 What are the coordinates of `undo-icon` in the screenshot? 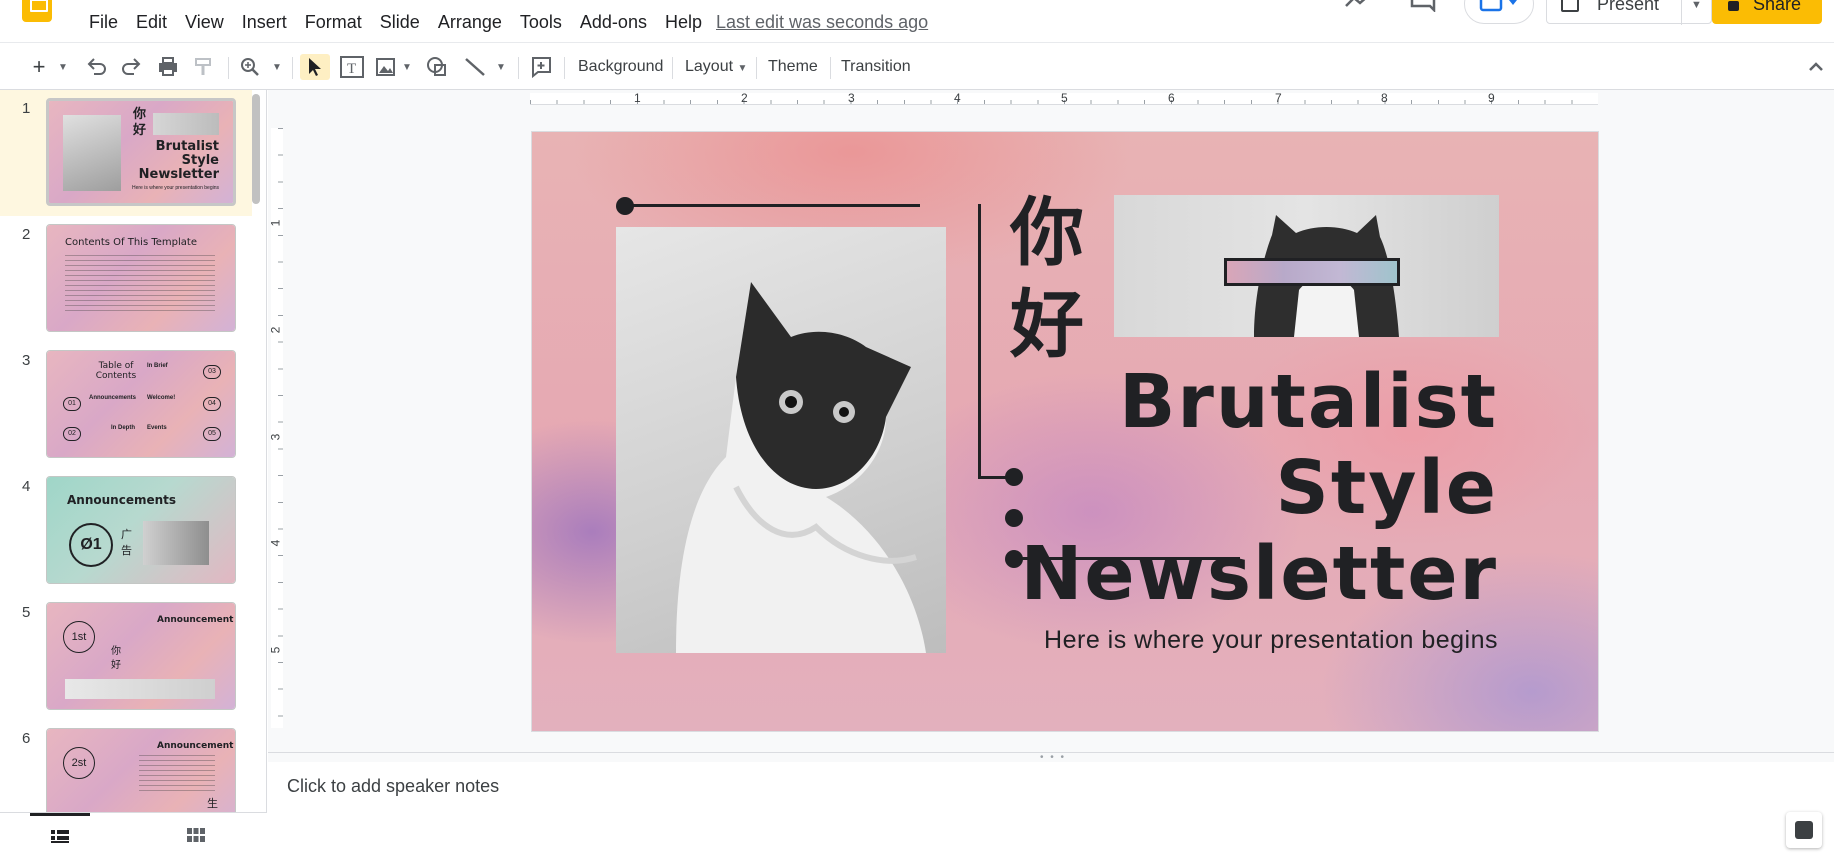 It's located at (96, 67).